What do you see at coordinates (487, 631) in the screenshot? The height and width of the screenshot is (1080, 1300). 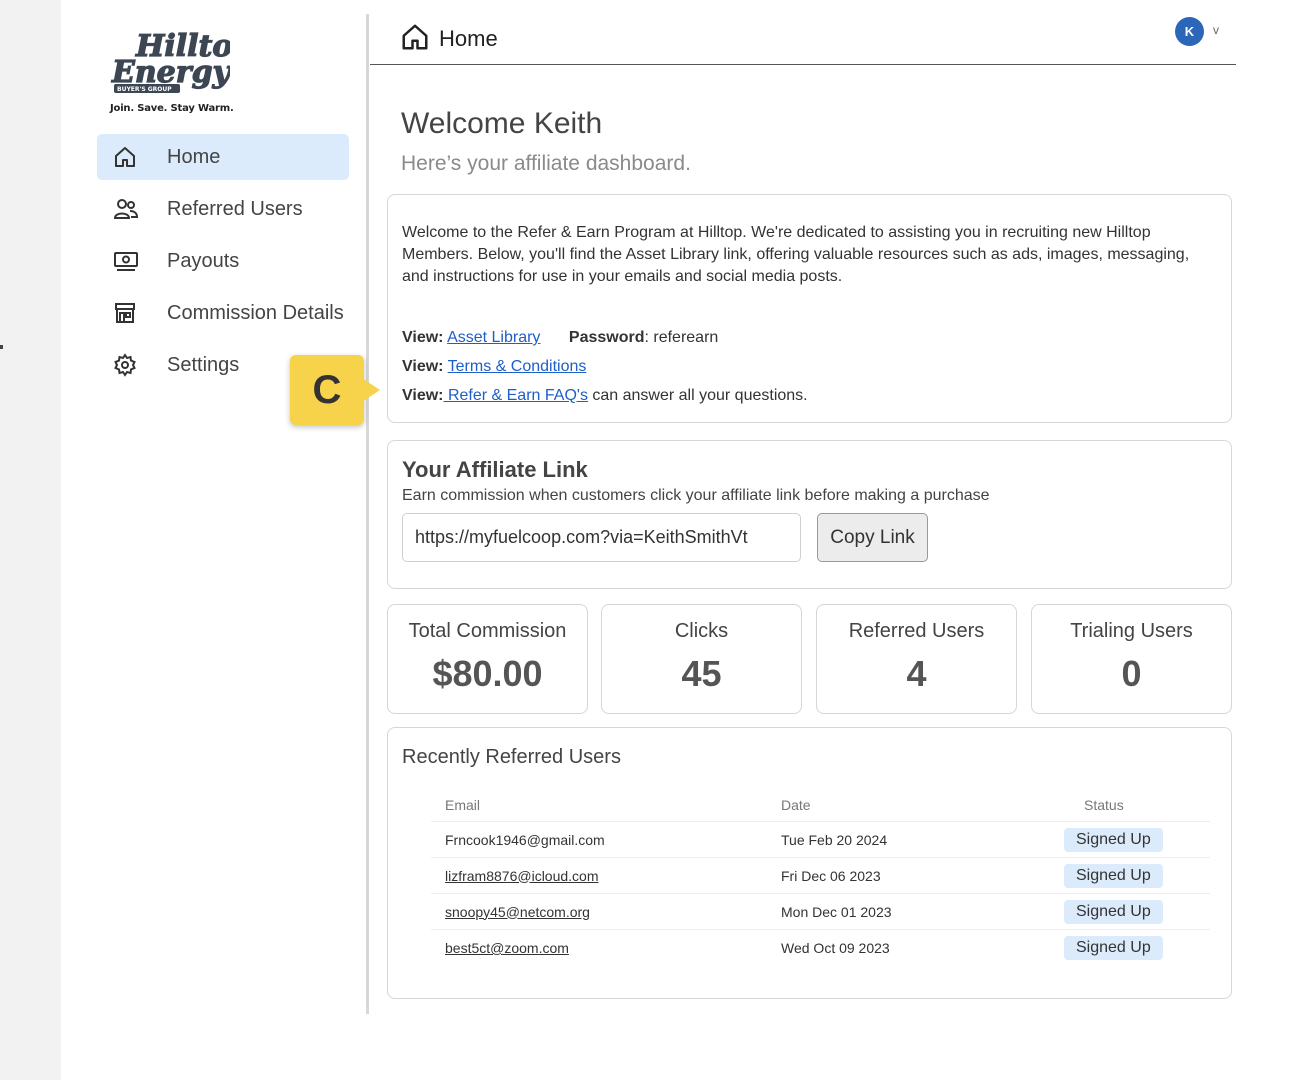 I see `stat-label: Total Commission` at bounding box center [487, 631].